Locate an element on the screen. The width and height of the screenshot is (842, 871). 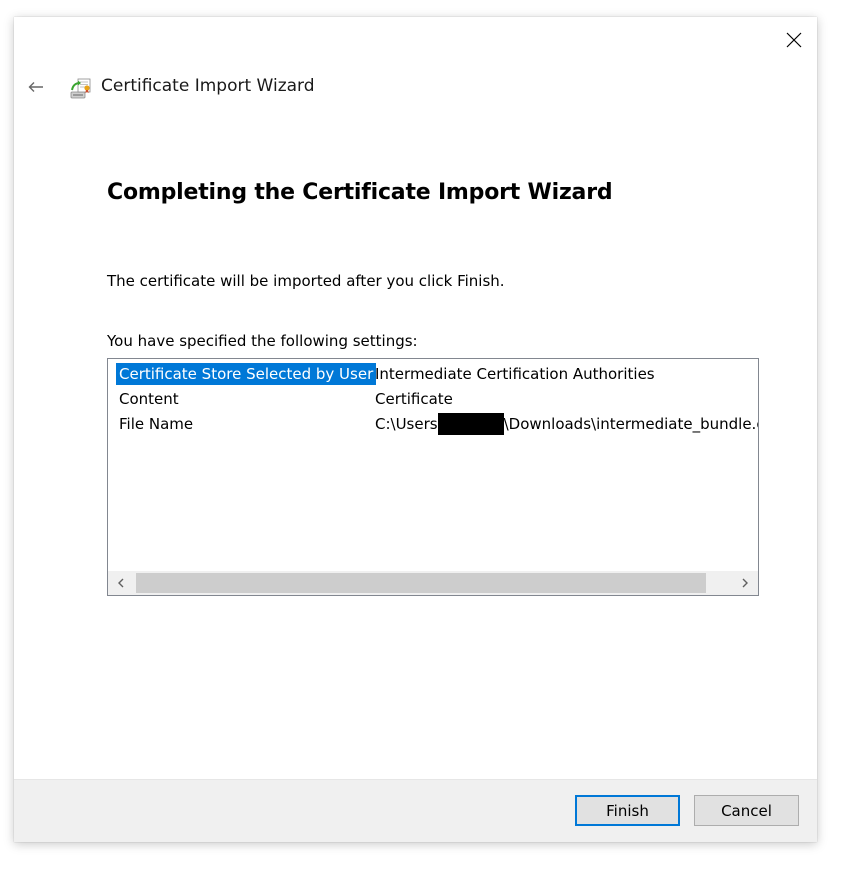
chevron-left-icon is located at coordinates (121, 583).